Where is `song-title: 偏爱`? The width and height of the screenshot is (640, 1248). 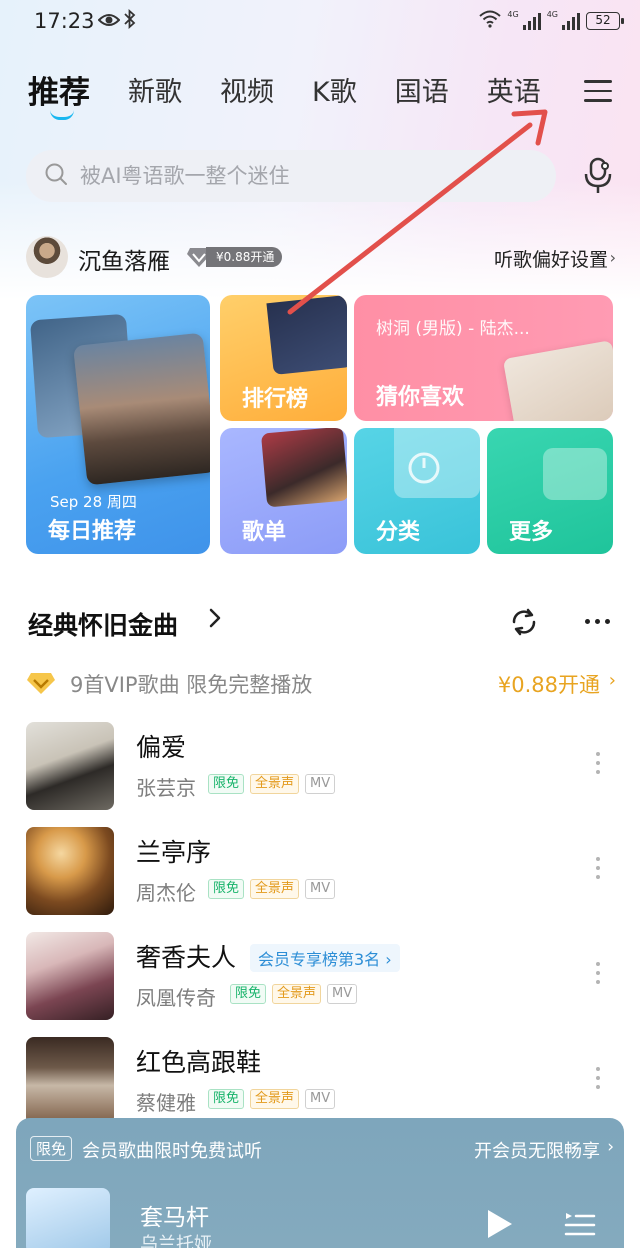 song-title: 偏爱 is located at coordinates (161, 747).